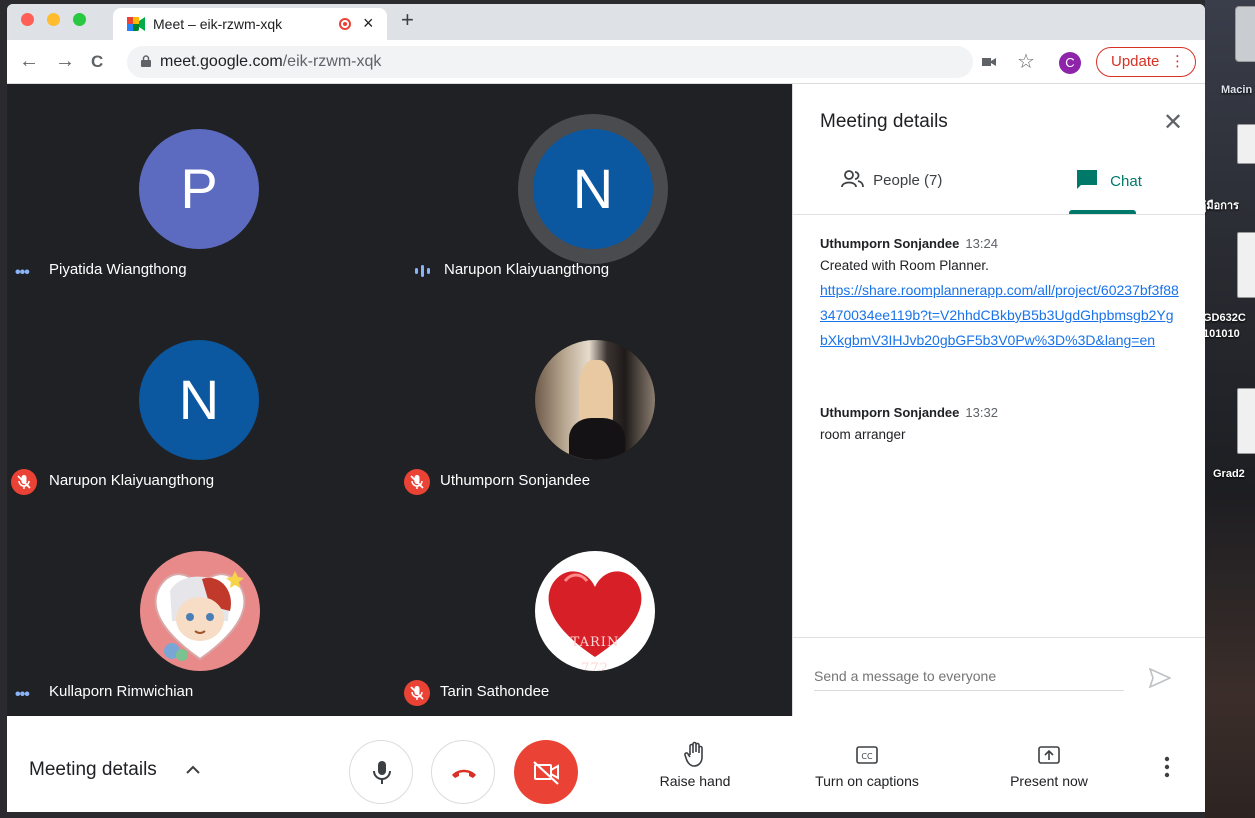 The image size is (1255, 818). I want to click on message-text: Created with Room Planner., so click(904, 265).